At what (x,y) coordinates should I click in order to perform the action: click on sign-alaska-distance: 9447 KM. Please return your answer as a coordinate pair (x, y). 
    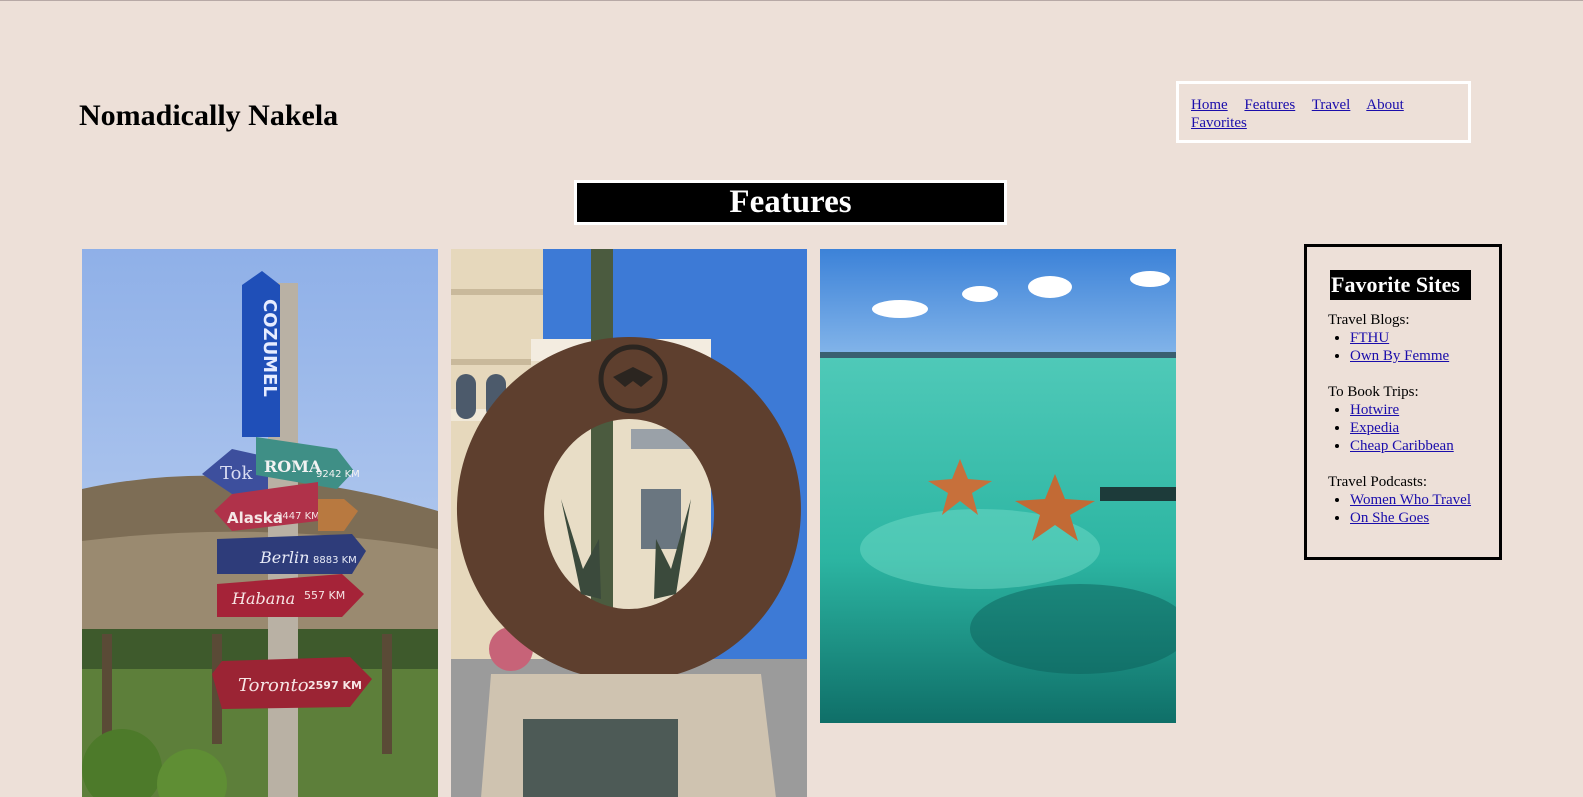
    Looking at the image, I should click on (298, 516).